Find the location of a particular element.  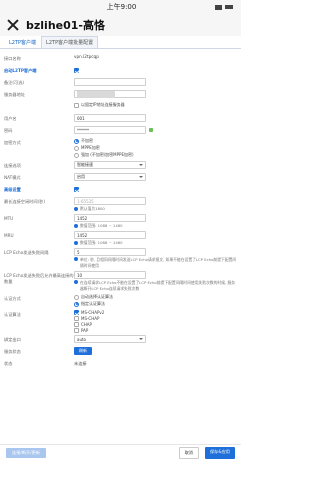

auth-auto-label: 自动选择认证算法 is located at coordinates (97, 296).